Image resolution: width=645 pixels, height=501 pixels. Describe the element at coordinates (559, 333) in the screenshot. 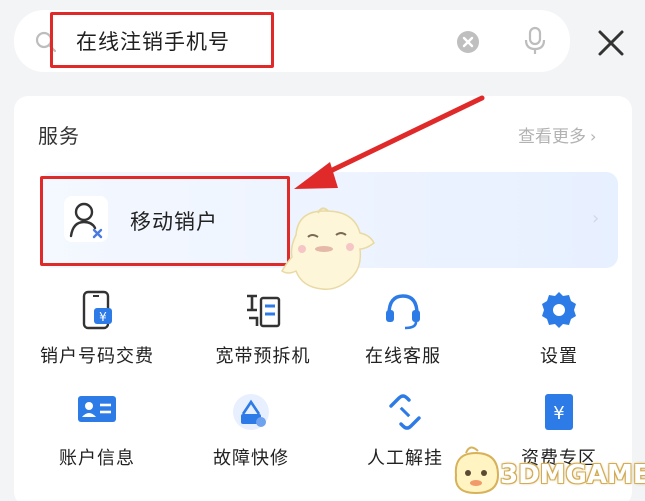

I see `grid-item-settings: 设置` at that location.